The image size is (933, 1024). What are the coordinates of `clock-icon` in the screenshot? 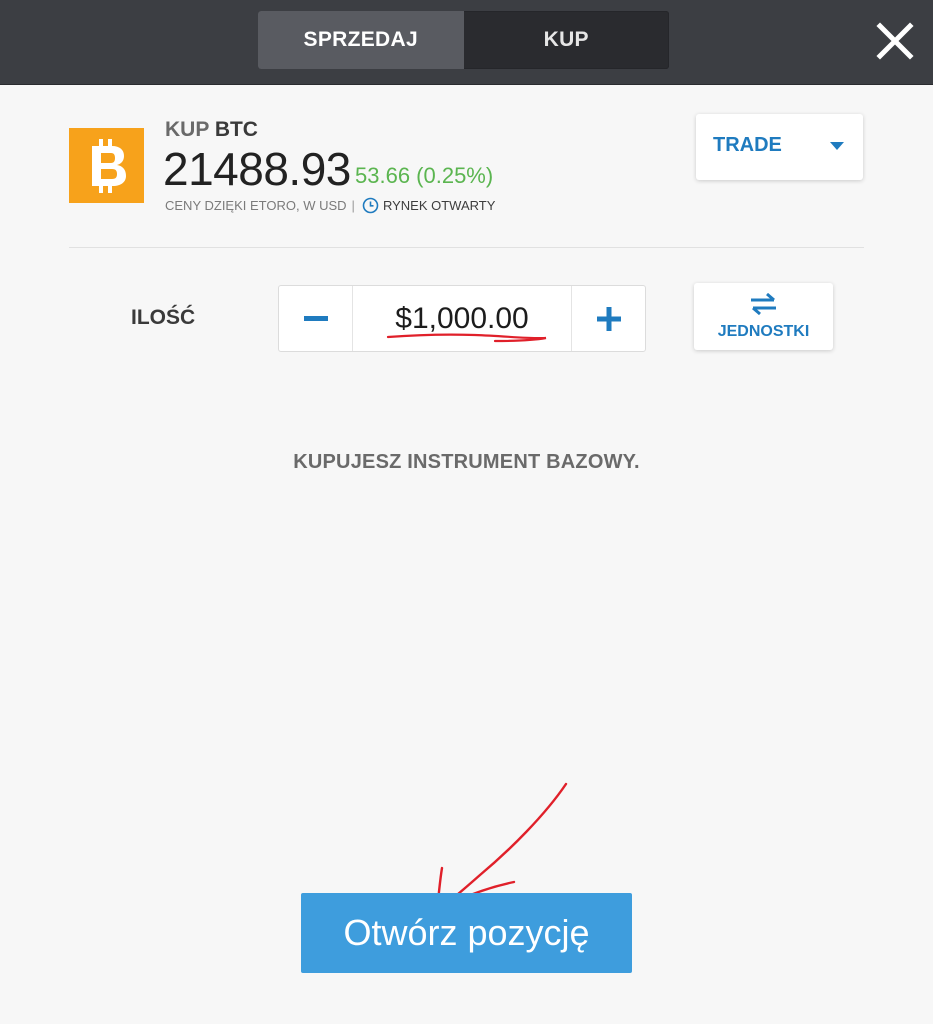 It's located at (370, 205).